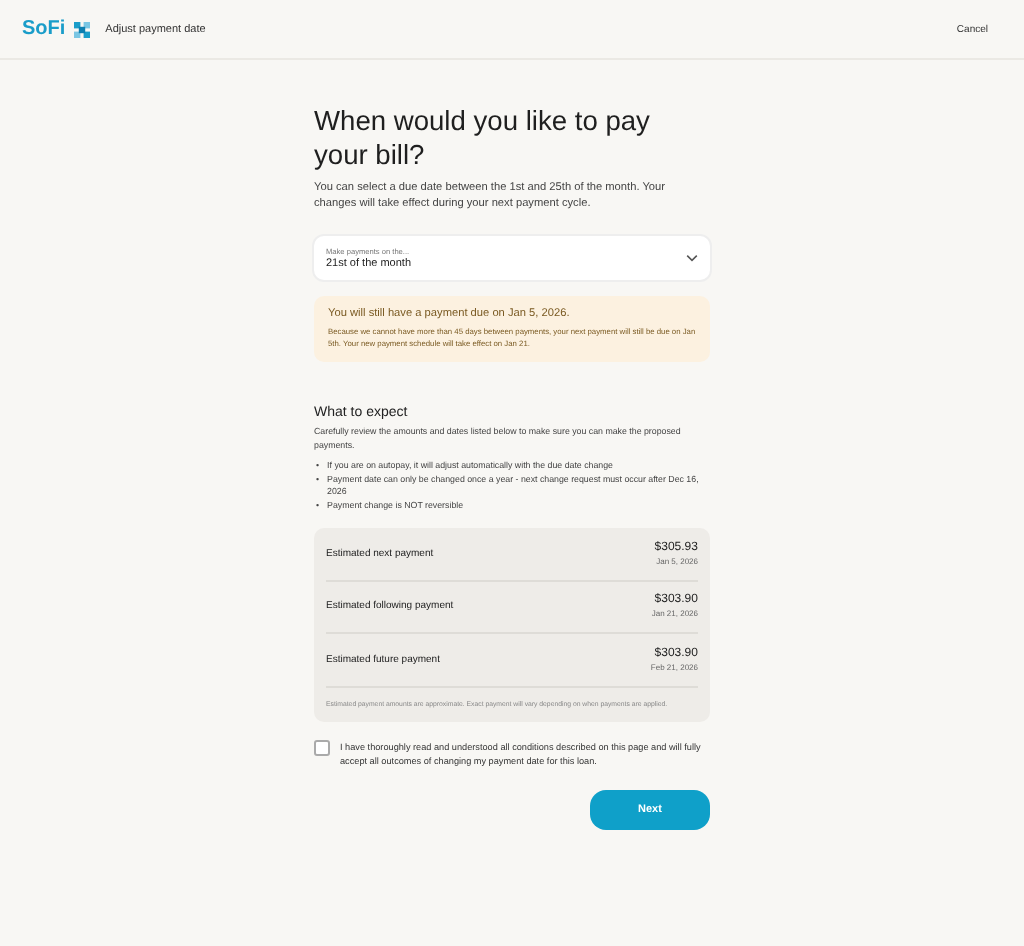 The image size is (1024, 946). I want to click on chevron-down-icon, so click(692, 258).